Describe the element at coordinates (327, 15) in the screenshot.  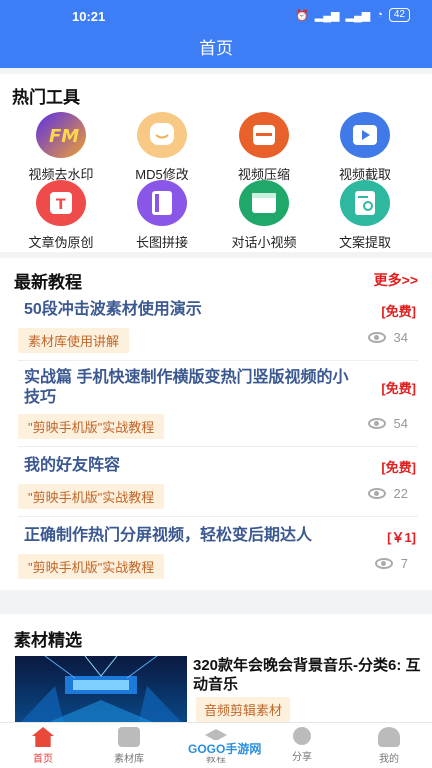
I see `signal-icon: ▂▄▆` at that location.